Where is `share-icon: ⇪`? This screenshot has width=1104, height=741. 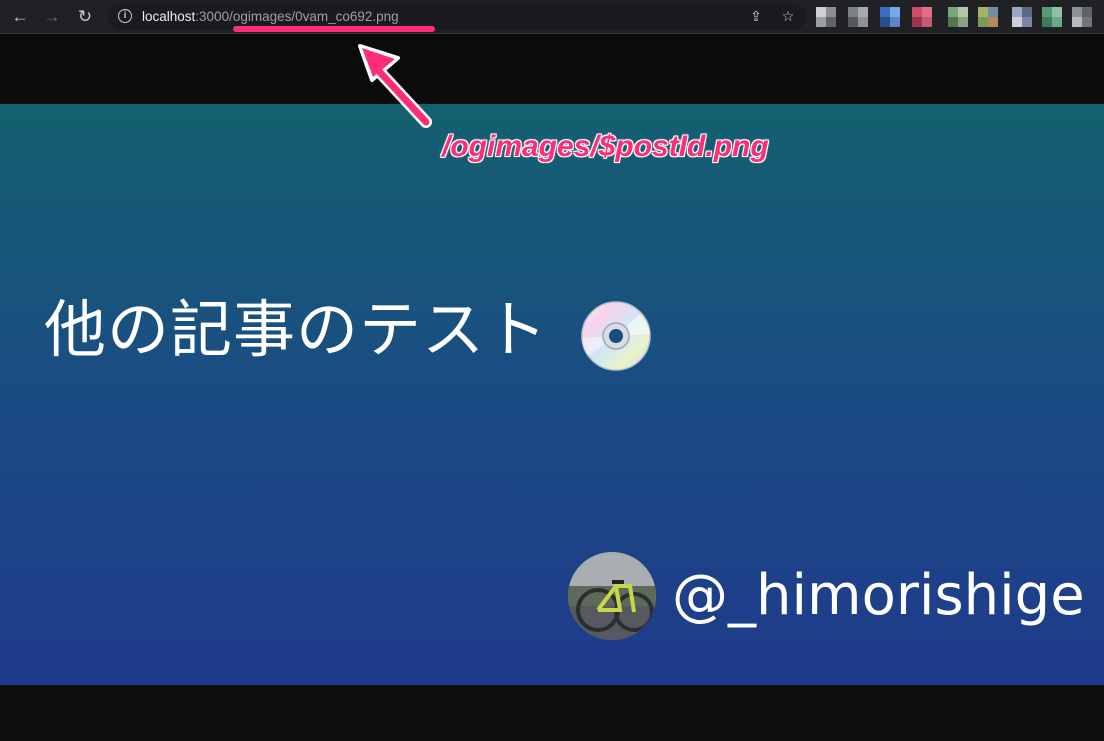
share-icon: ⇪ is located at coordinates (756, 16).